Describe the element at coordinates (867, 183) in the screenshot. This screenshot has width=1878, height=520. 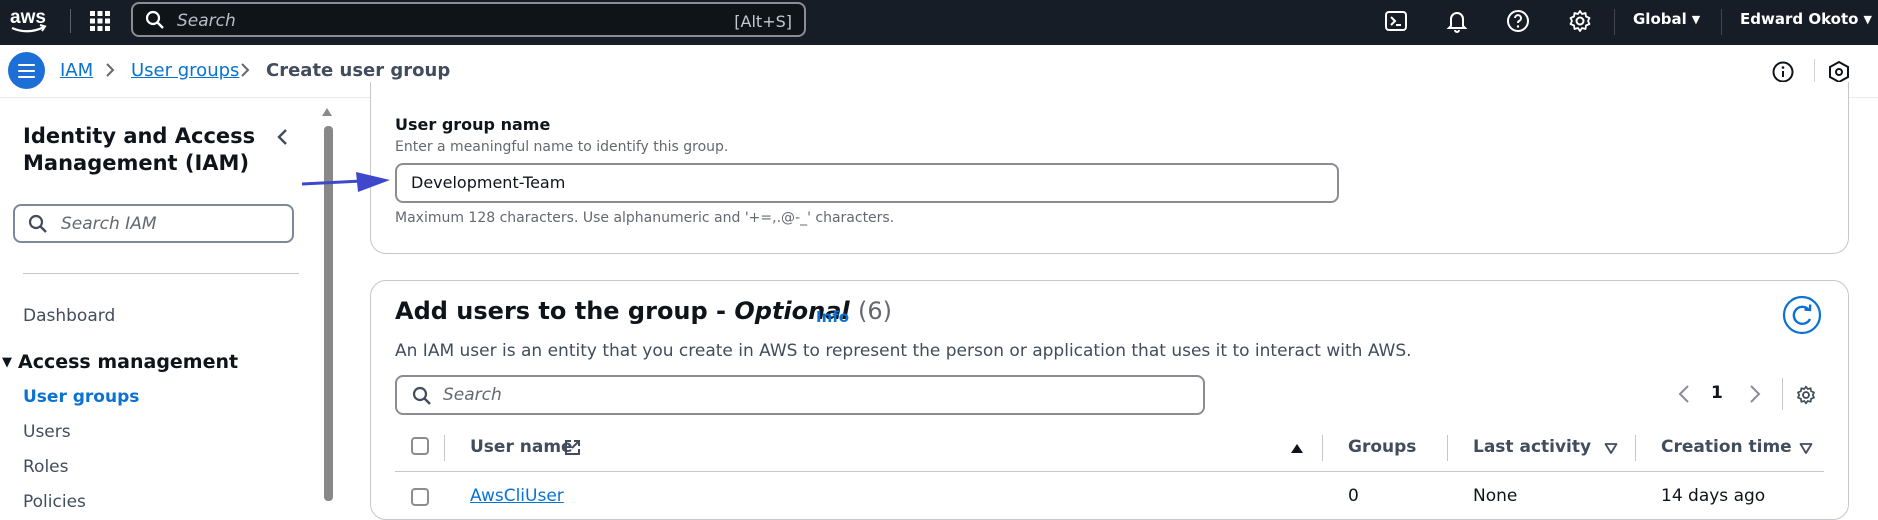
I see `group-name-input: Development-Team` at that location.